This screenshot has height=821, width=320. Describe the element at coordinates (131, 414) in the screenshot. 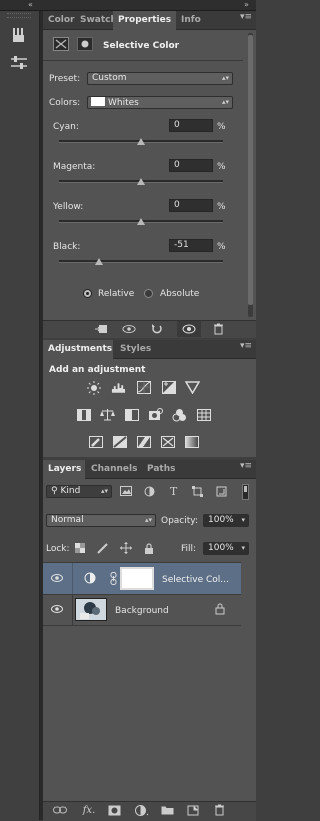

I see `black-white-icon` at that location.